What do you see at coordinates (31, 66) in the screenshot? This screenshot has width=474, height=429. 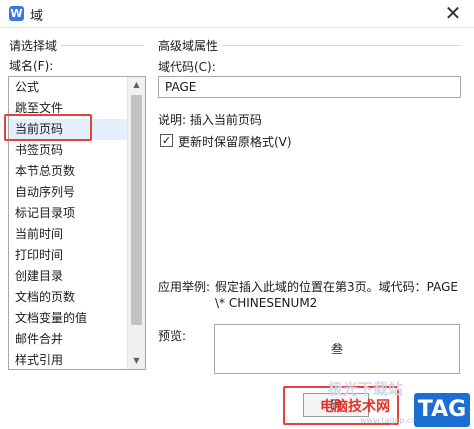 I see `field-name-label: 域名(F):` at bounding box center [31, 66].